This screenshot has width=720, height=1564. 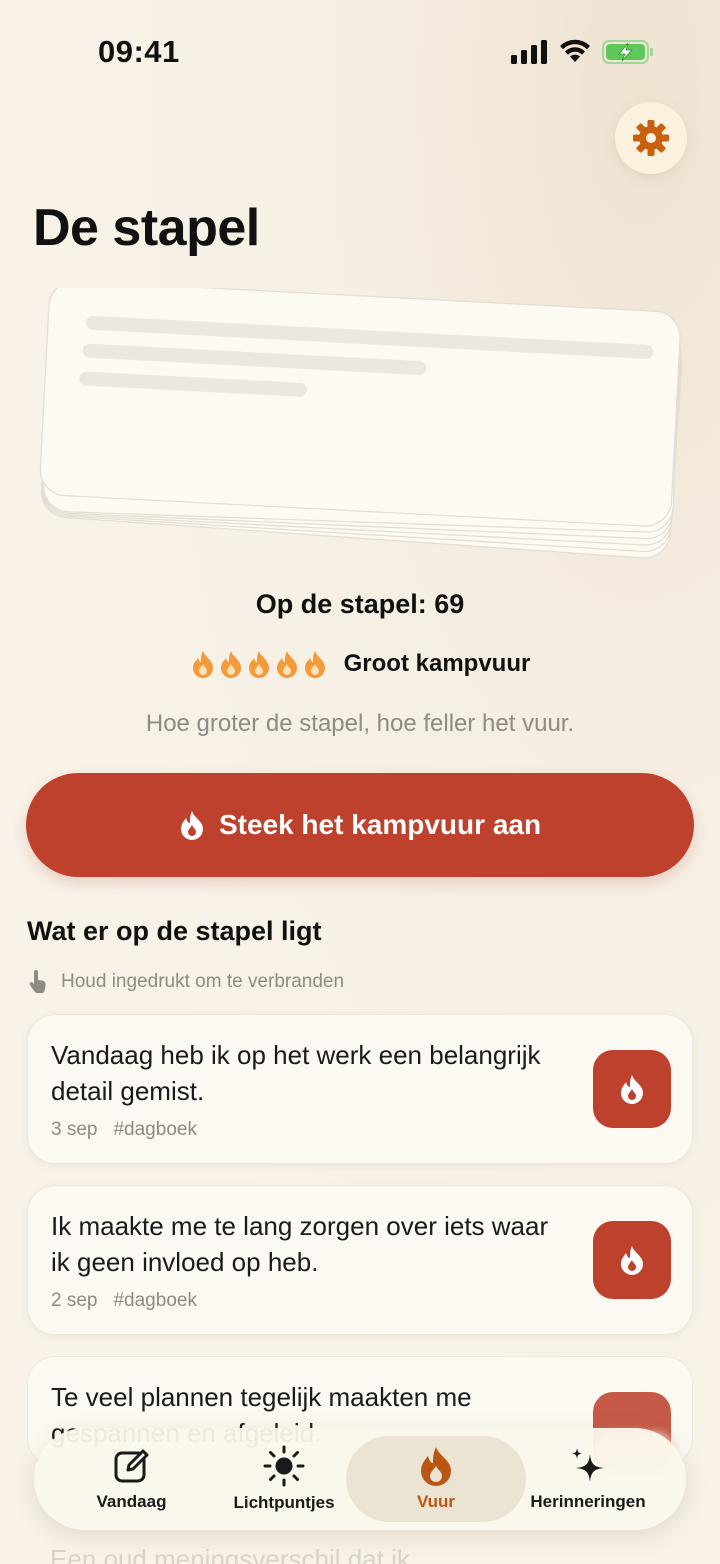 I want to click on wifi-icon, so click(x=575, y=50).